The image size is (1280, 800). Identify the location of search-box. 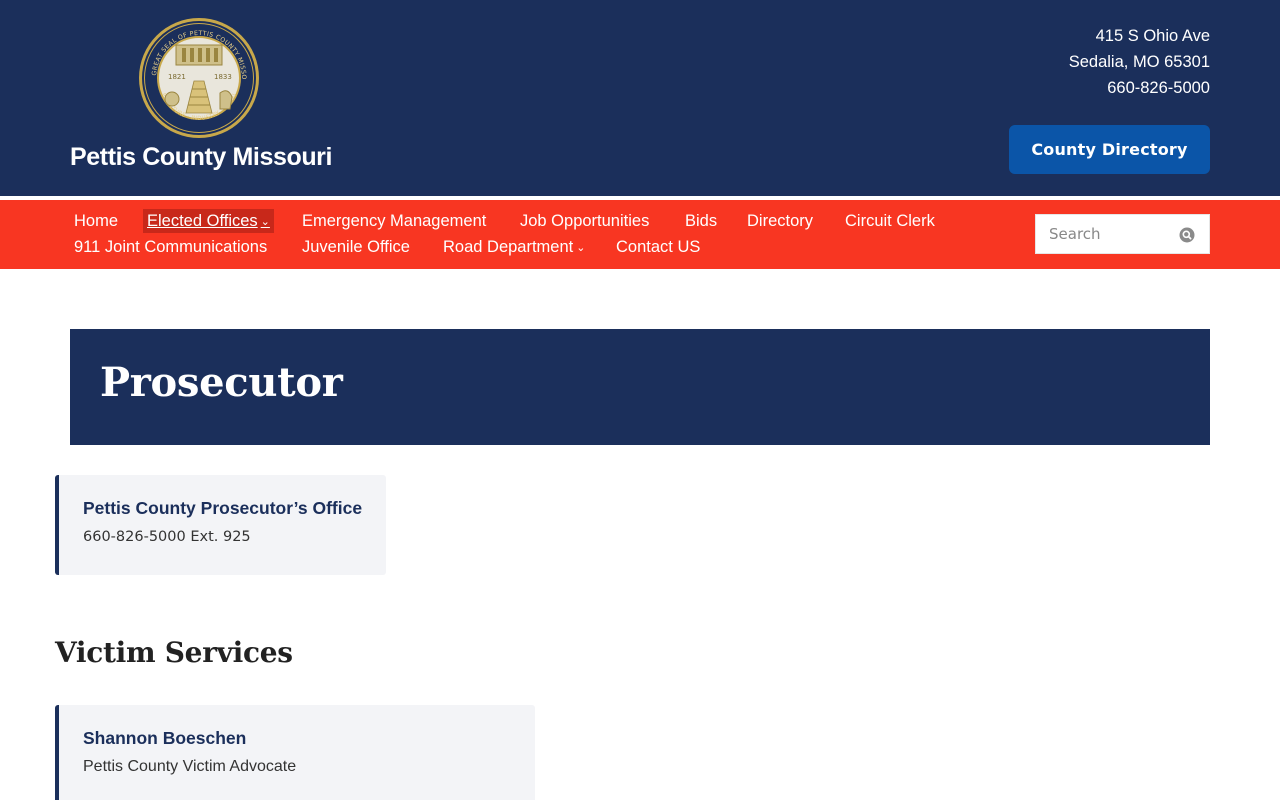
(1122, 234).